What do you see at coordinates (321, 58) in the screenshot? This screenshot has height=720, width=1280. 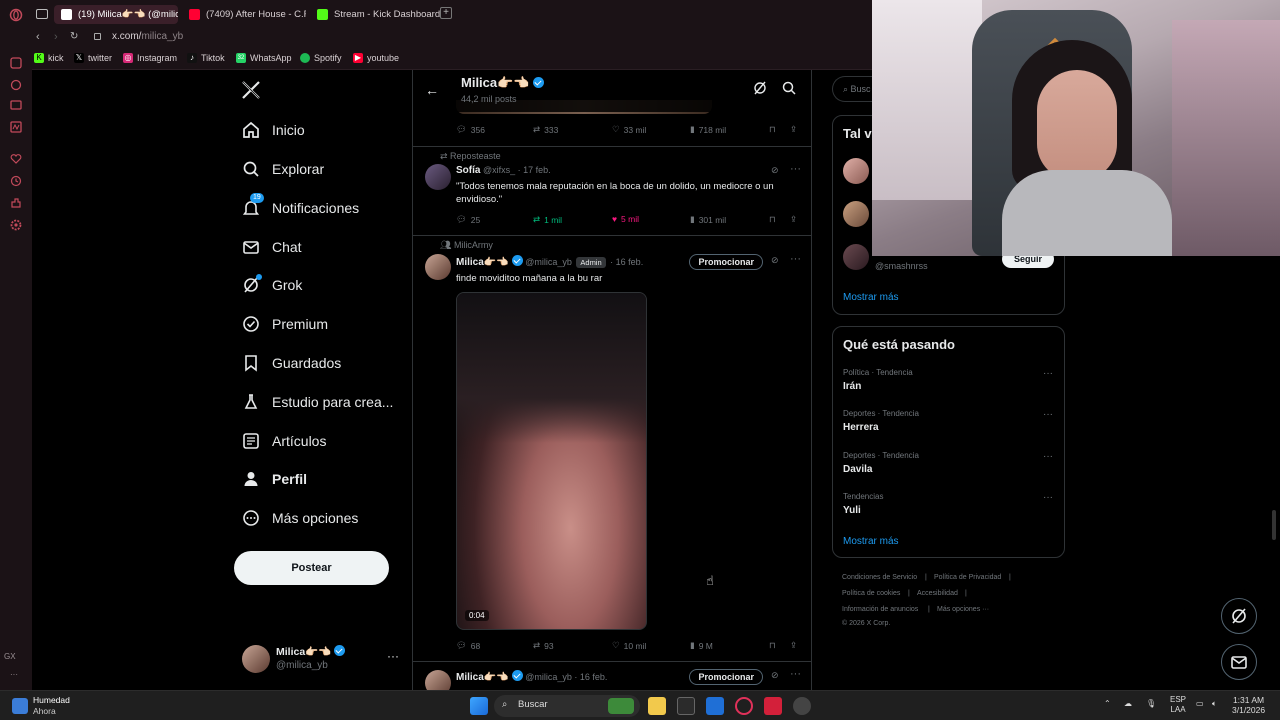 I see `bookmark-spotify: Spotify` at bounding box center [321, 58].